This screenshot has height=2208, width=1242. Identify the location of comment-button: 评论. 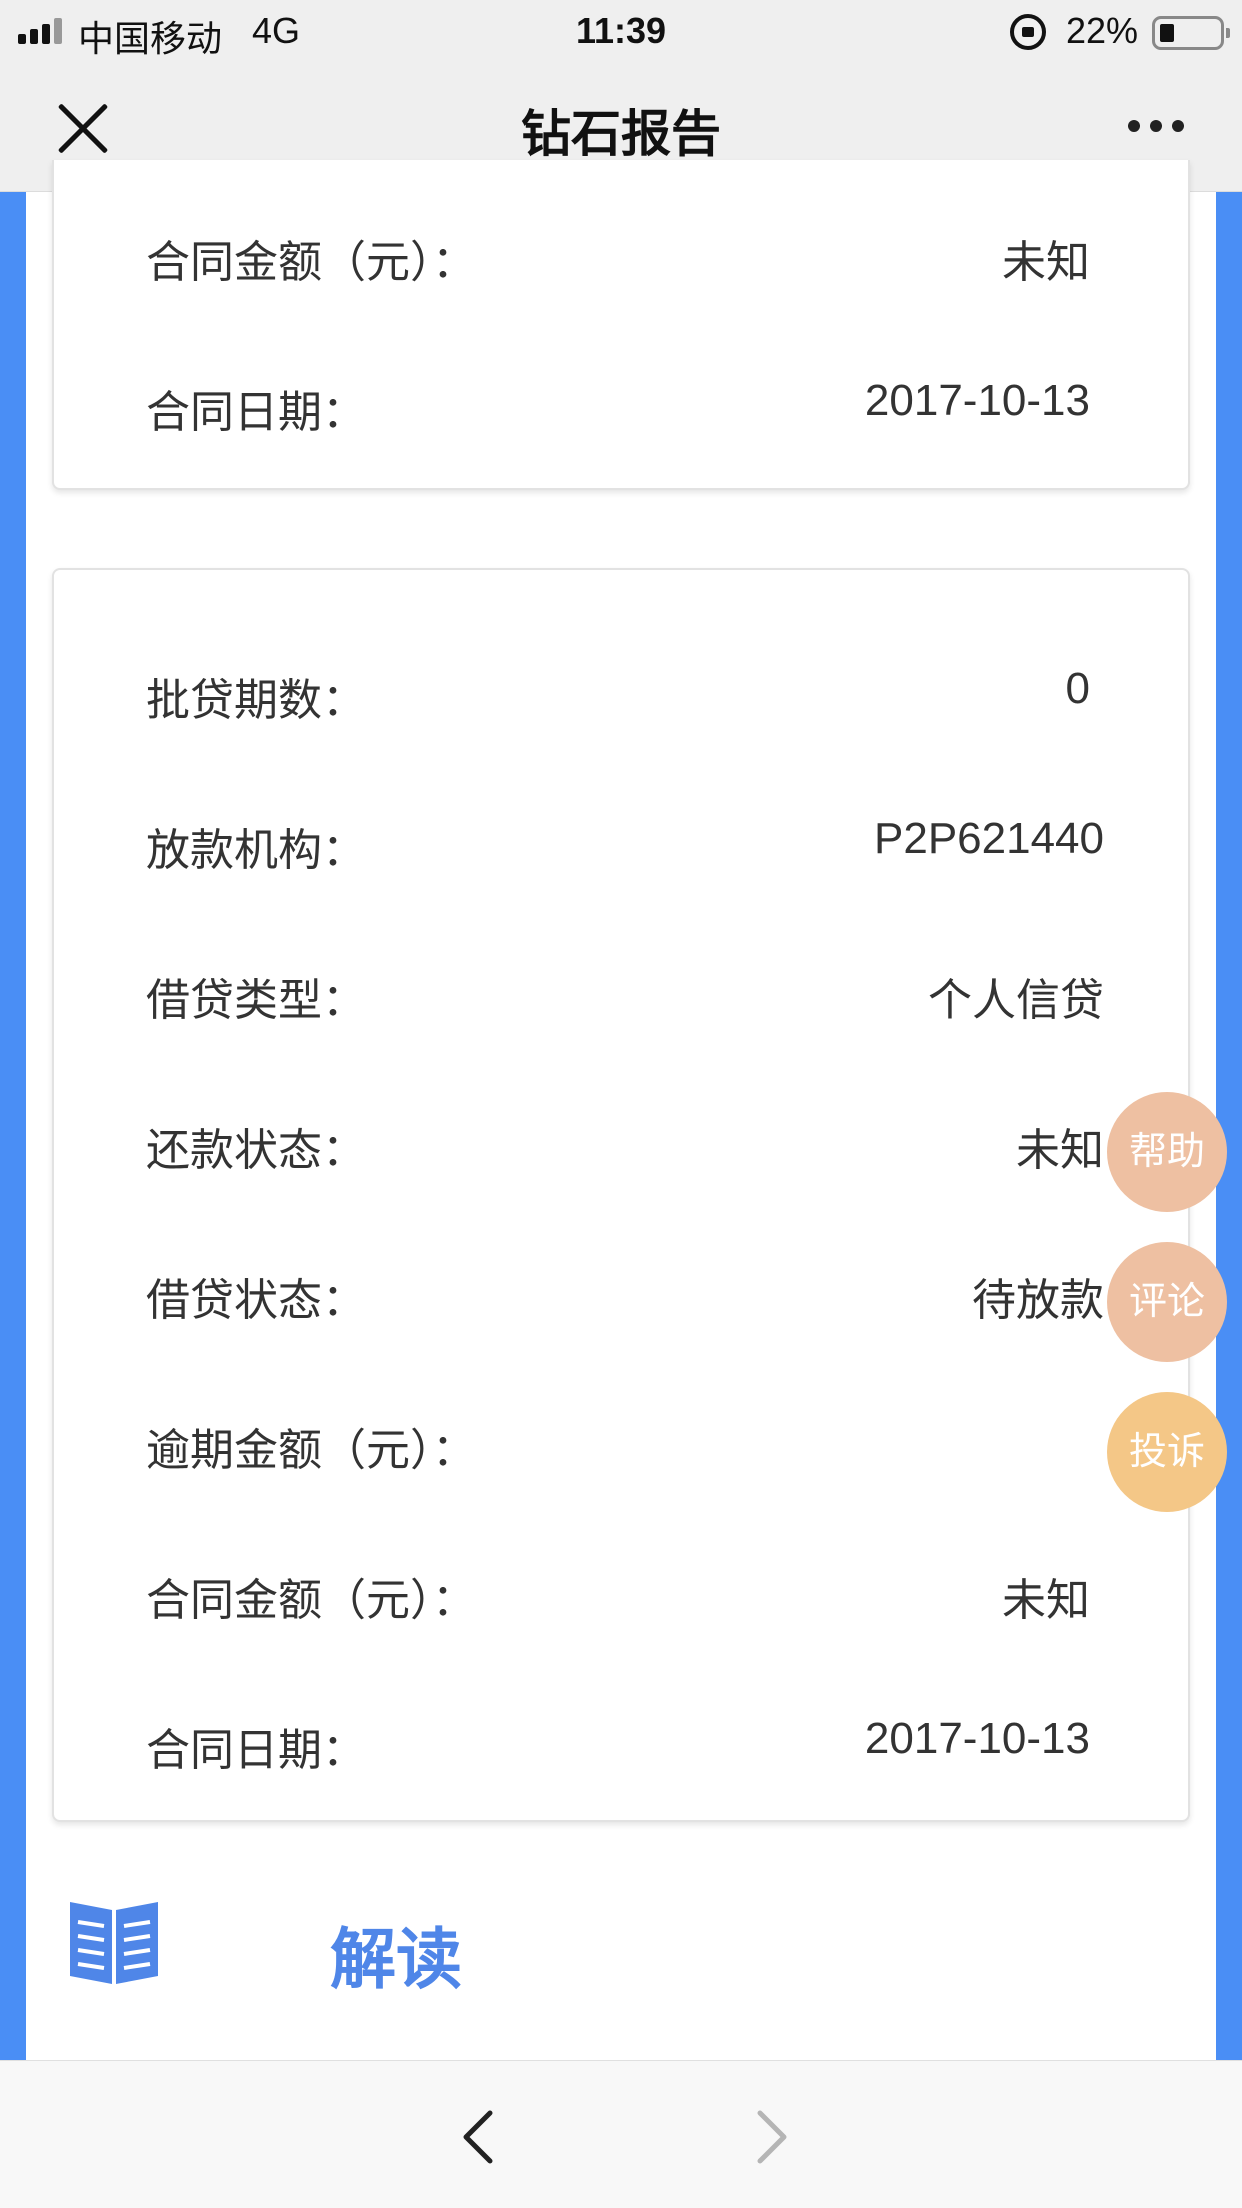
(1167, 1302).